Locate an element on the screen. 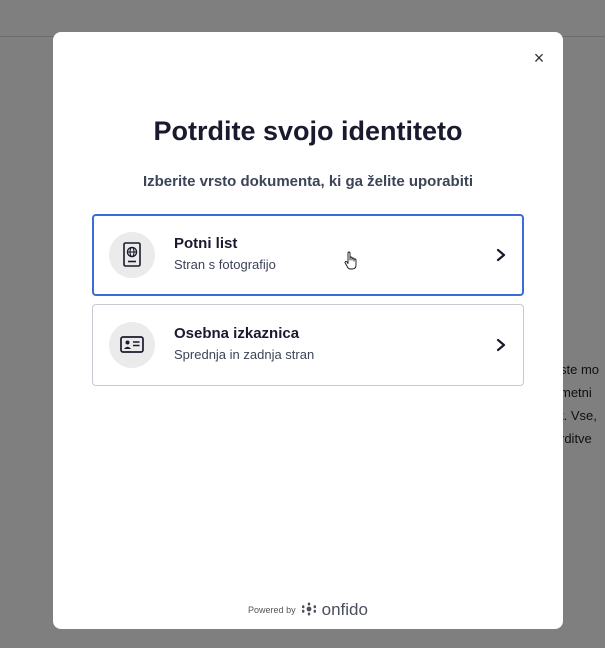 The width and height of the screenshot is (605, 648). onfido-logo-icon is located at coordinates (309, 610).